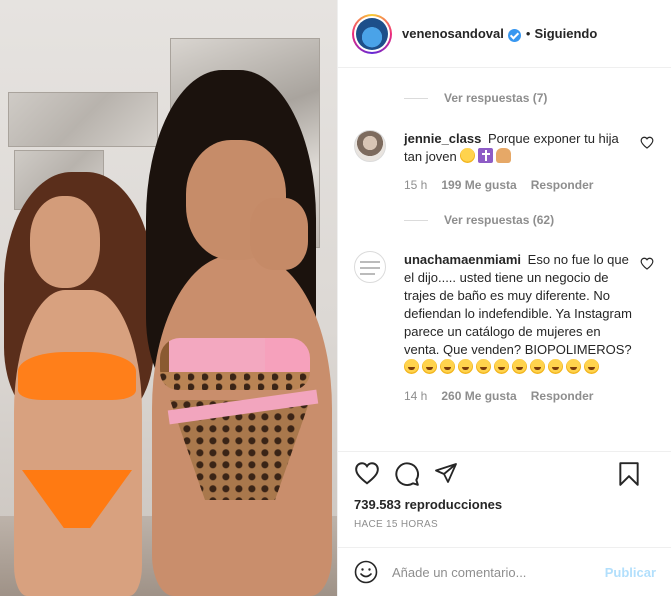  What do you see at coordinates (372, 33) in the screenshot?
I see `profile-avatar` at bounding box center [372, 33].